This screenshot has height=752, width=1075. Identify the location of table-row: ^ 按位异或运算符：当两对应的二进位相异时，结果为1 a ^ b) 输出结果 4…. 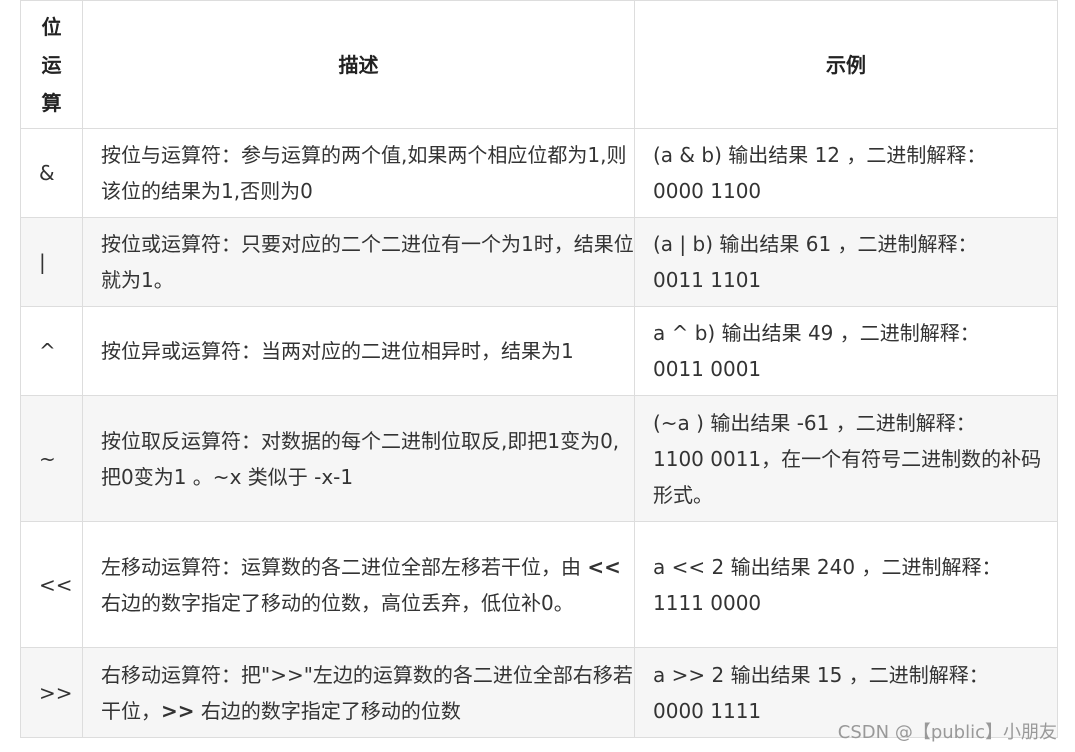
(539, 351).